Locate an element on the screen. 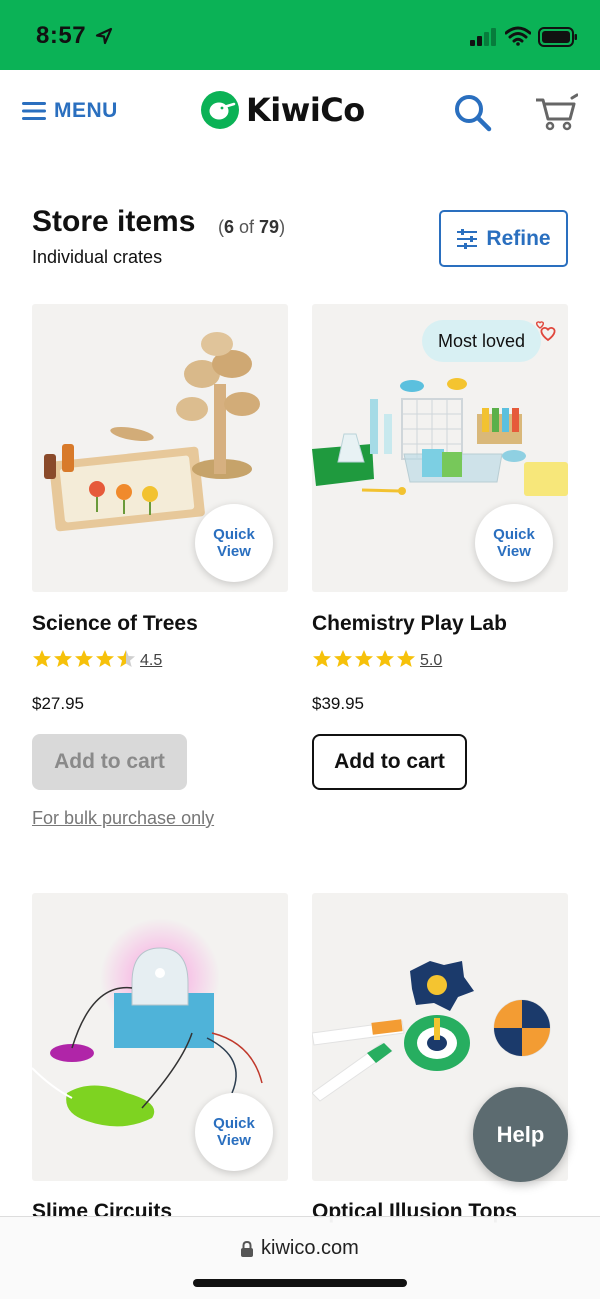  product-image-science-of-trees: Quick View is located at coordinates (160, 448).